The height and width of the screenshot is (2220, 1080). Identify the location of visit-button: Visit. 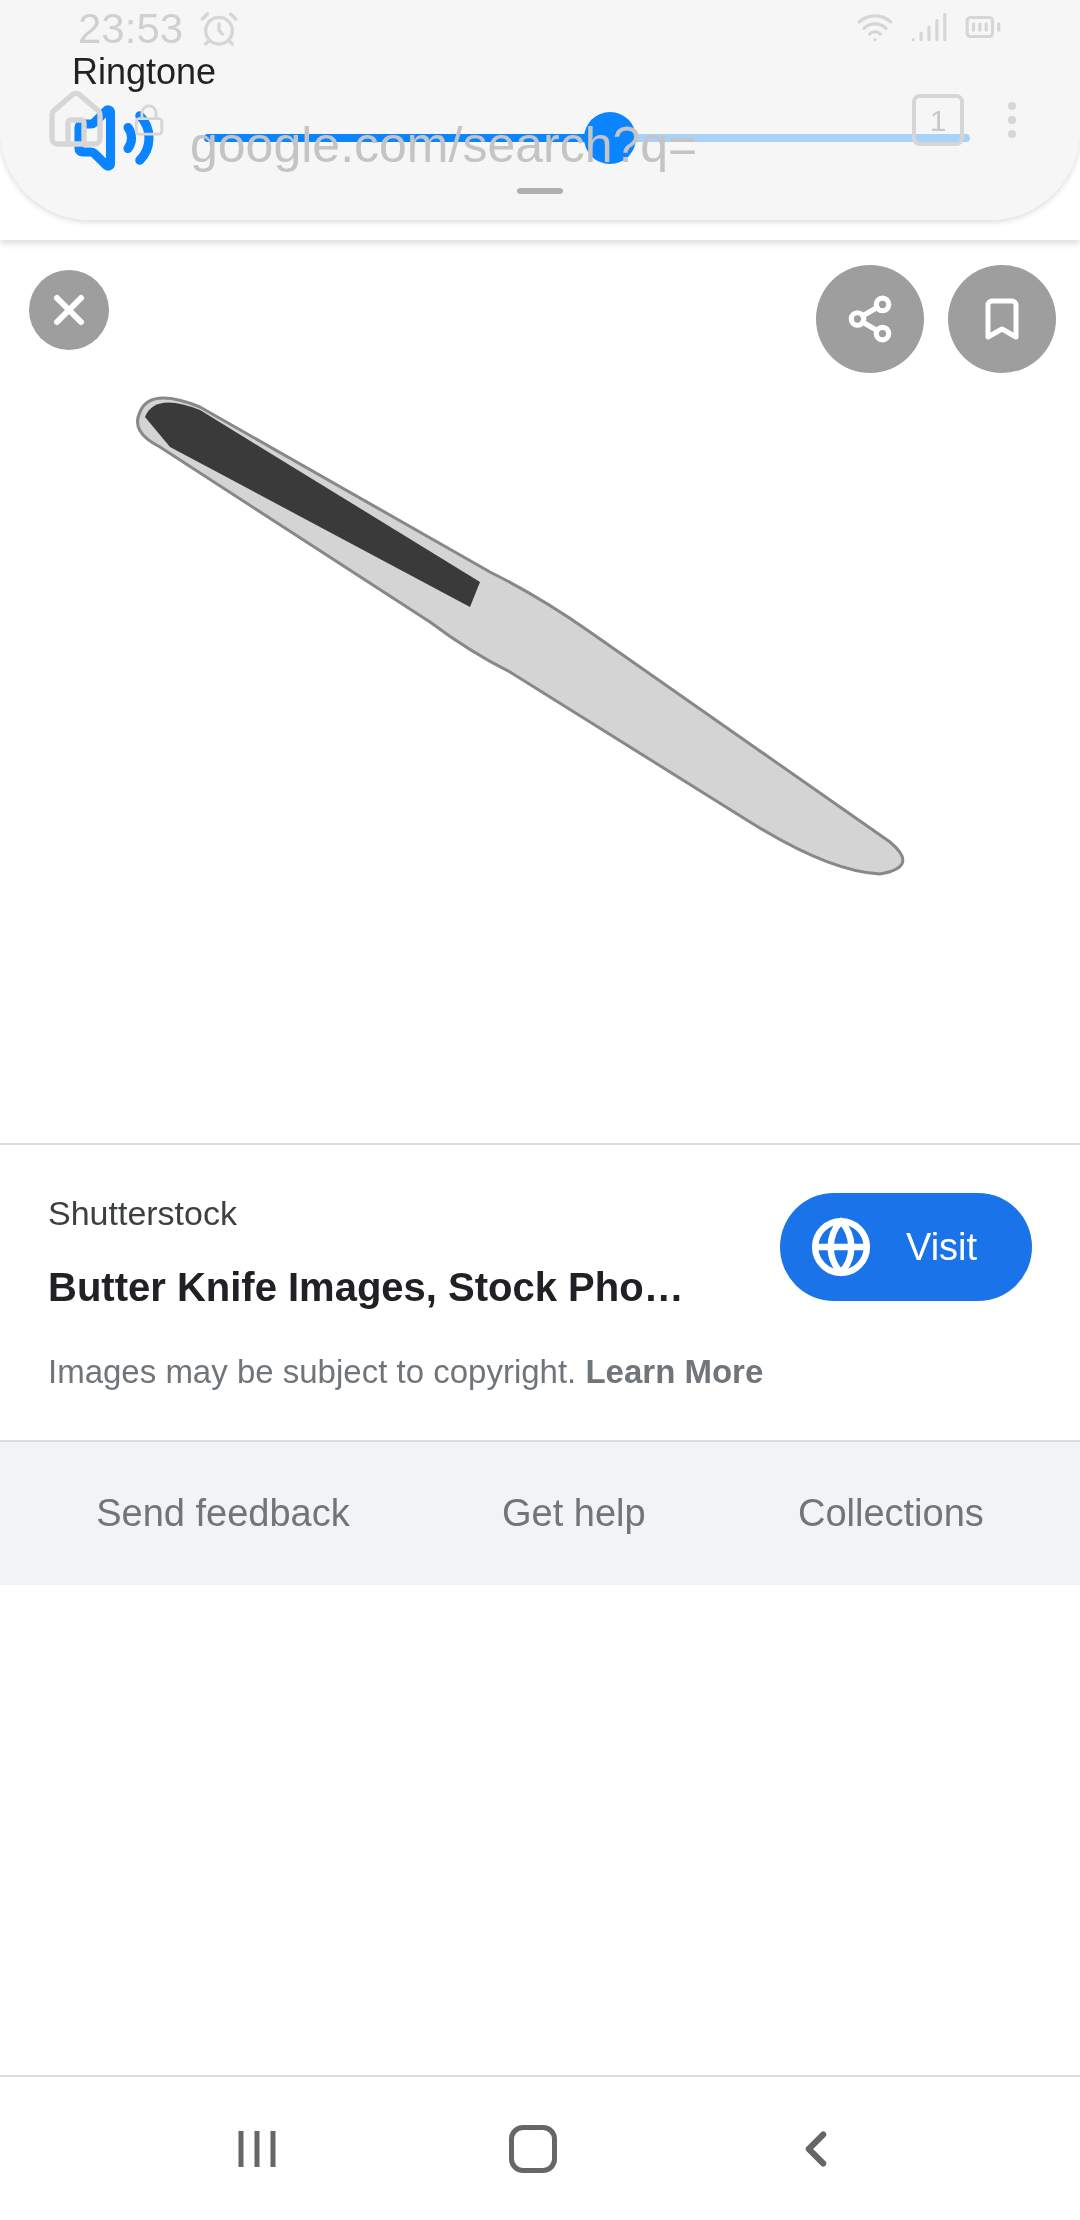
(906, 1247).